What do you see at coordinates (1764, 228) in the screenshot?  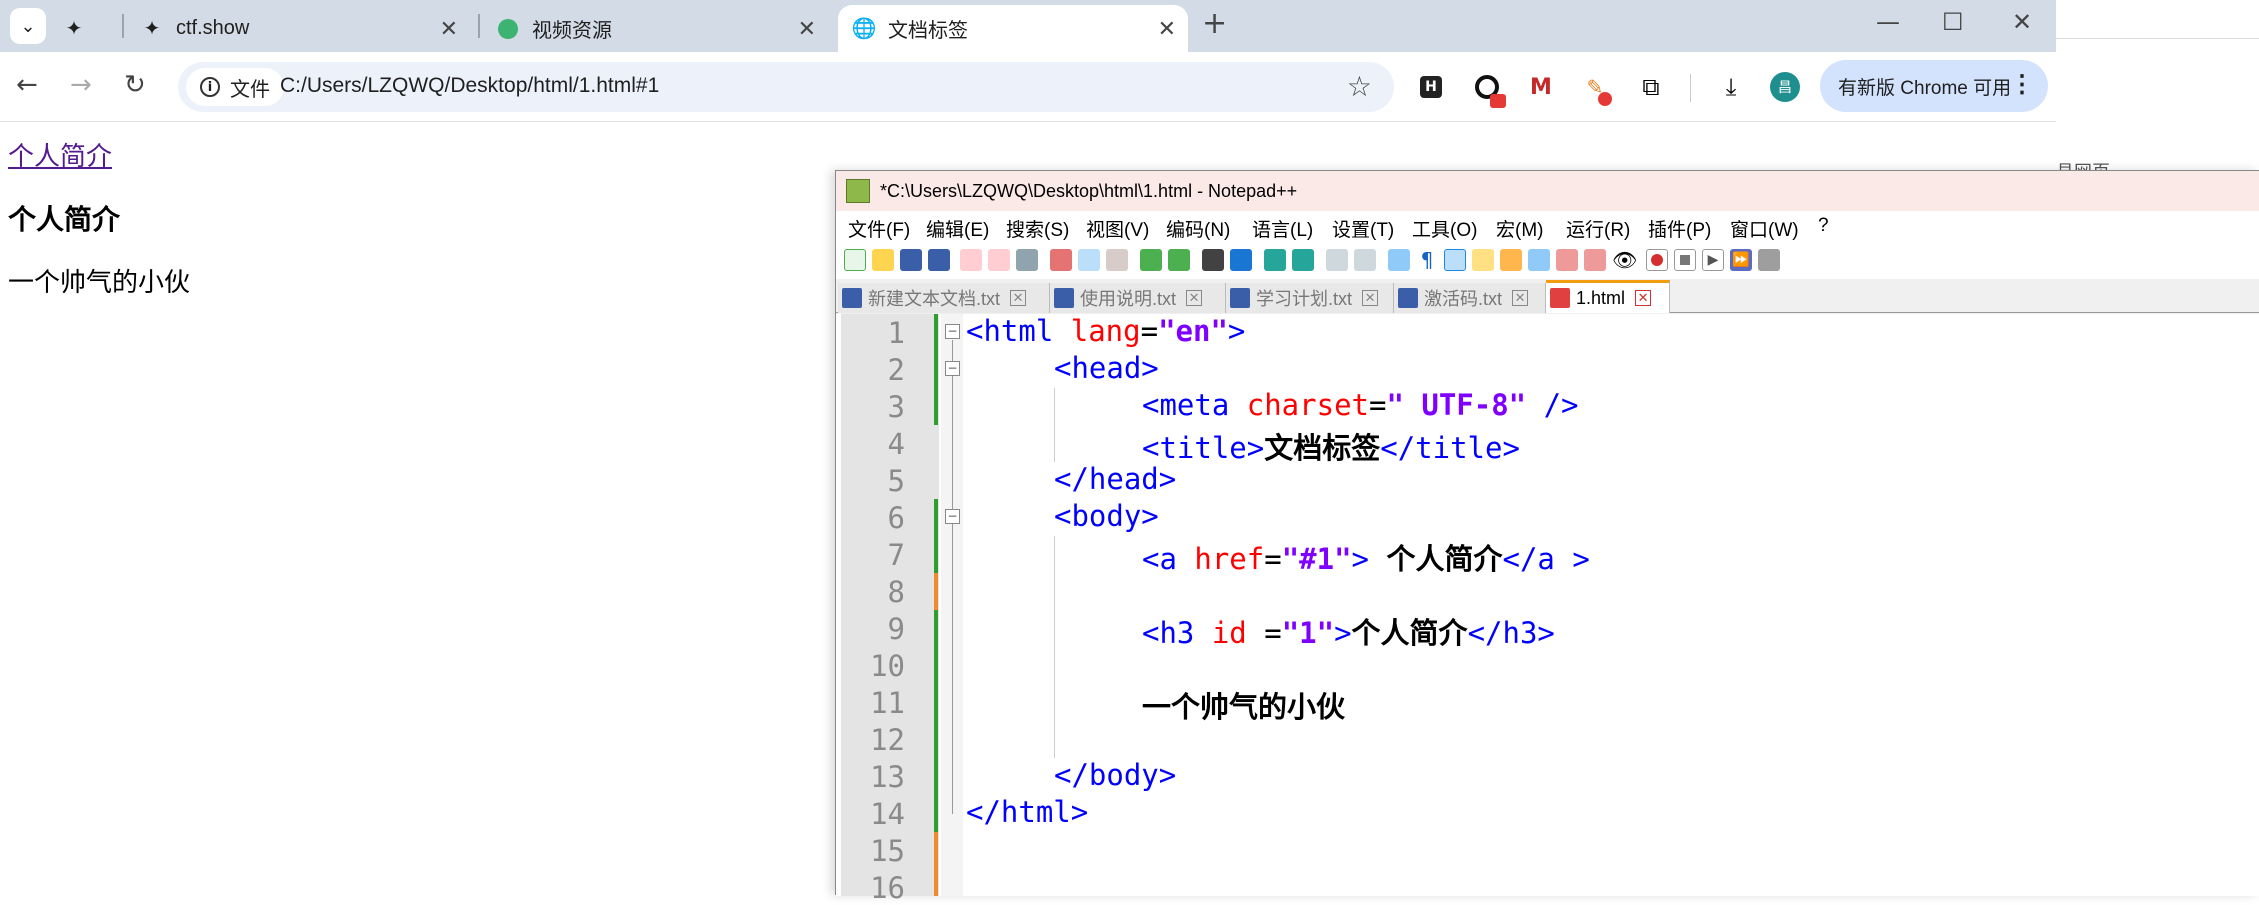 I see `menu-window: 窗口(W)` at bounding box center [1764, 228].